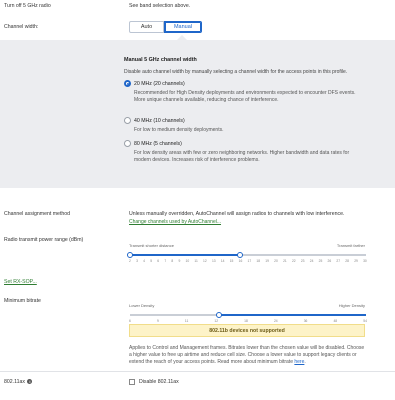 This screenshot has height=400, width=395. Describe the element at coordinates (338, 261) in the screenshot. I see `tx-power-tick: 27` at that location.